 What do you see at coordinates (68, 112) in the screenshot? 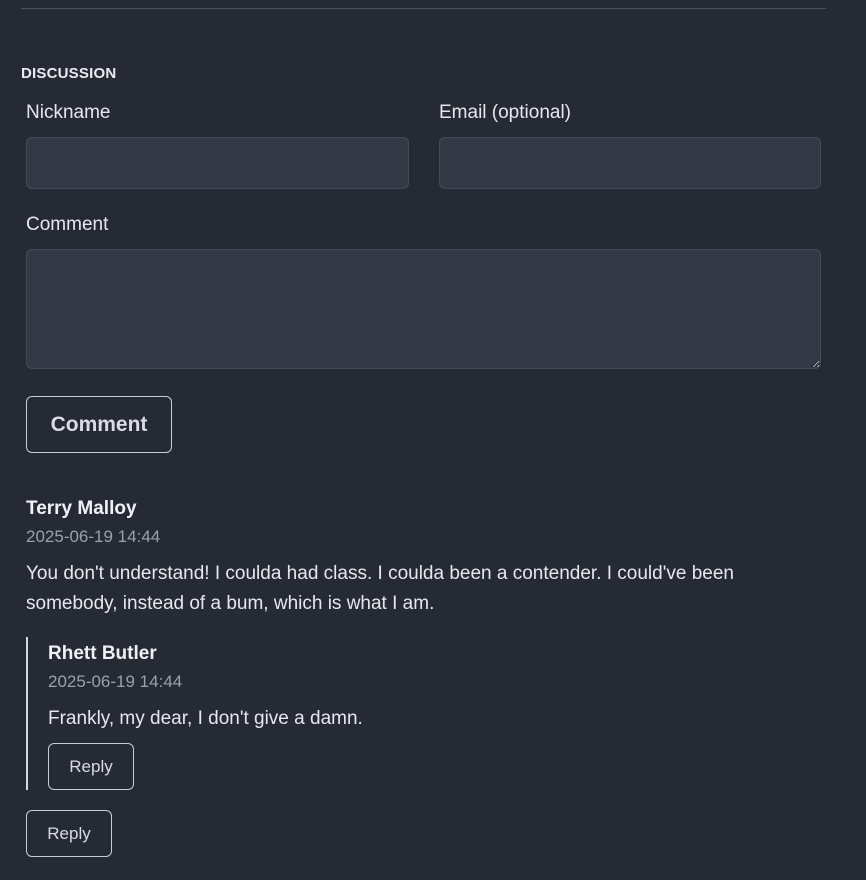
I see `nickname-label: Nickname` at bounding box center [68, 112].